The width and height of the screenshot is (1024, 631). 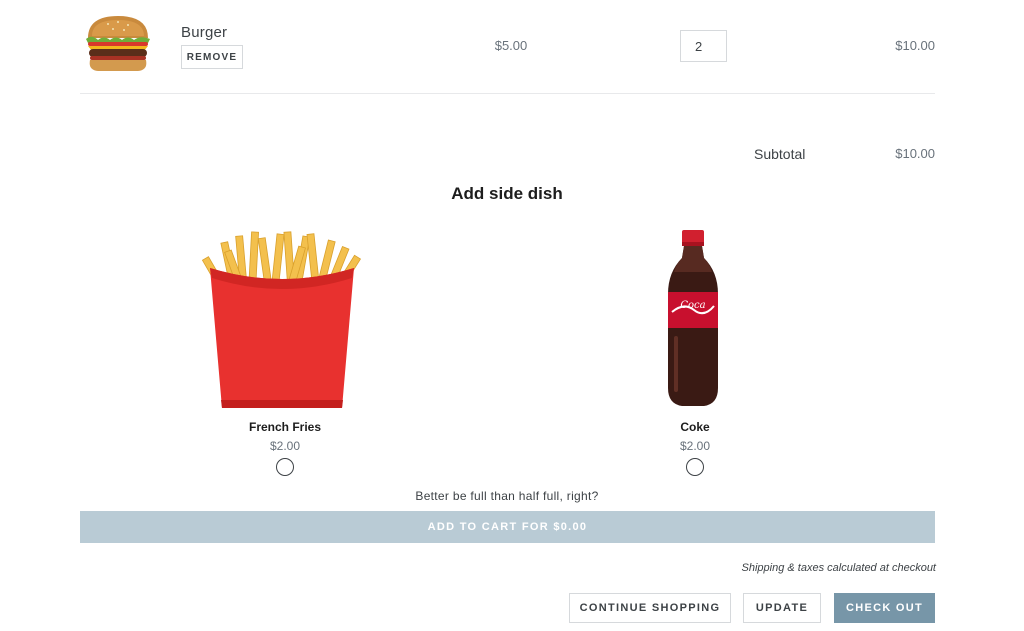 I want to click on coke-price: $2.00, so click(x=695, y=446).